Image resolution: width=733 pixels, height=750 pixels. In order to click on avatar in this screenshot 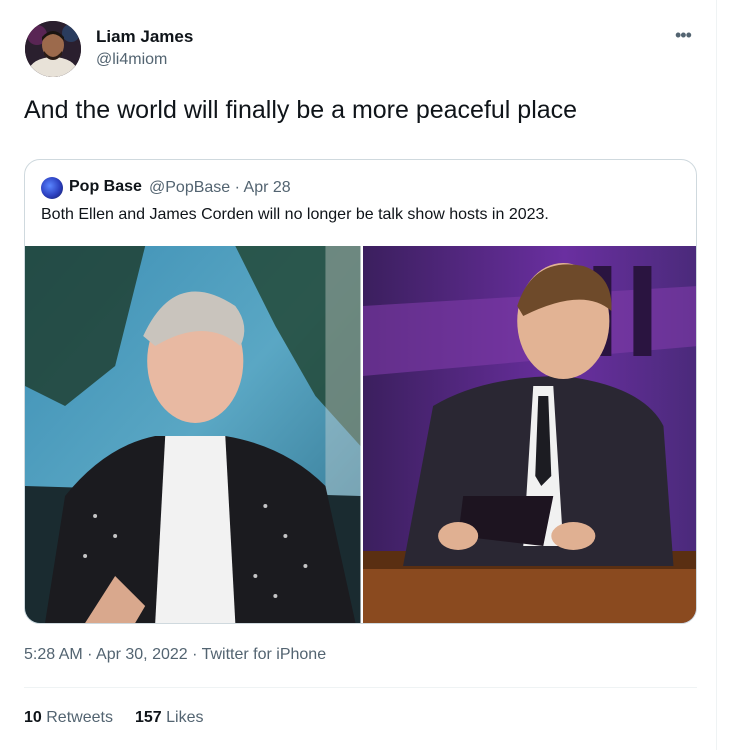, I will do `click(53, 49)`.